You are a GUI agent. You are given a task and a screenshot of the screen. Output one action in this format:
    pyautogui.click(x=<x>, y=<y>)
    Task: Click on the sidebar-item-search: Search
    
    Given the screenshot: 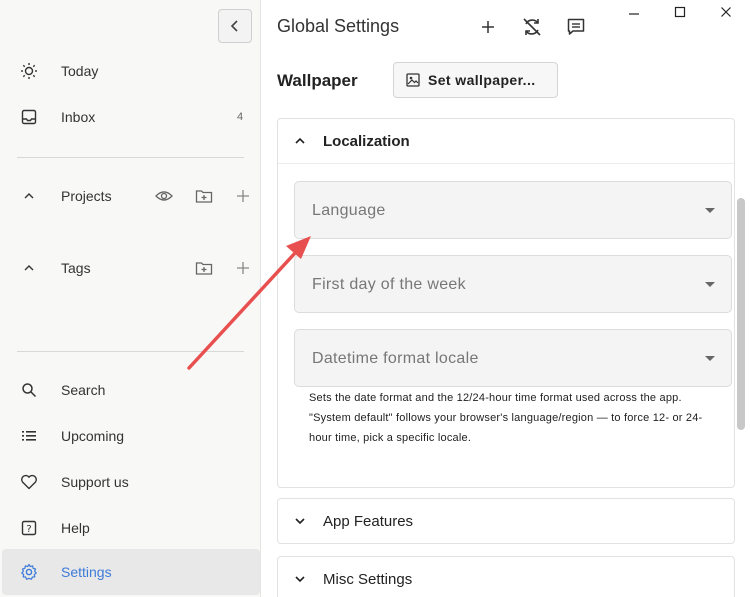 What is the action you would take?
    pyautogui.click(x=130, y=390)
    